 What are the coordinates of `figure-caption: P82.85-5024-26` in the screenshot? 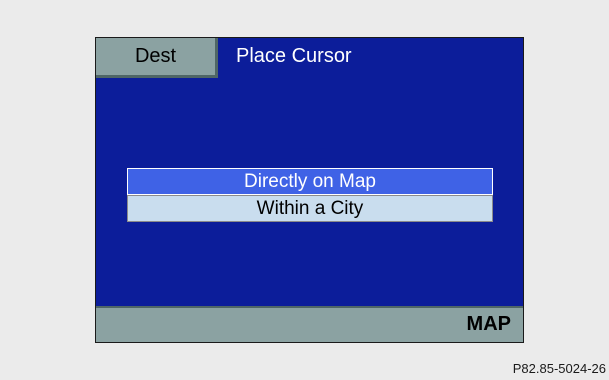 It's located at (559, 368).